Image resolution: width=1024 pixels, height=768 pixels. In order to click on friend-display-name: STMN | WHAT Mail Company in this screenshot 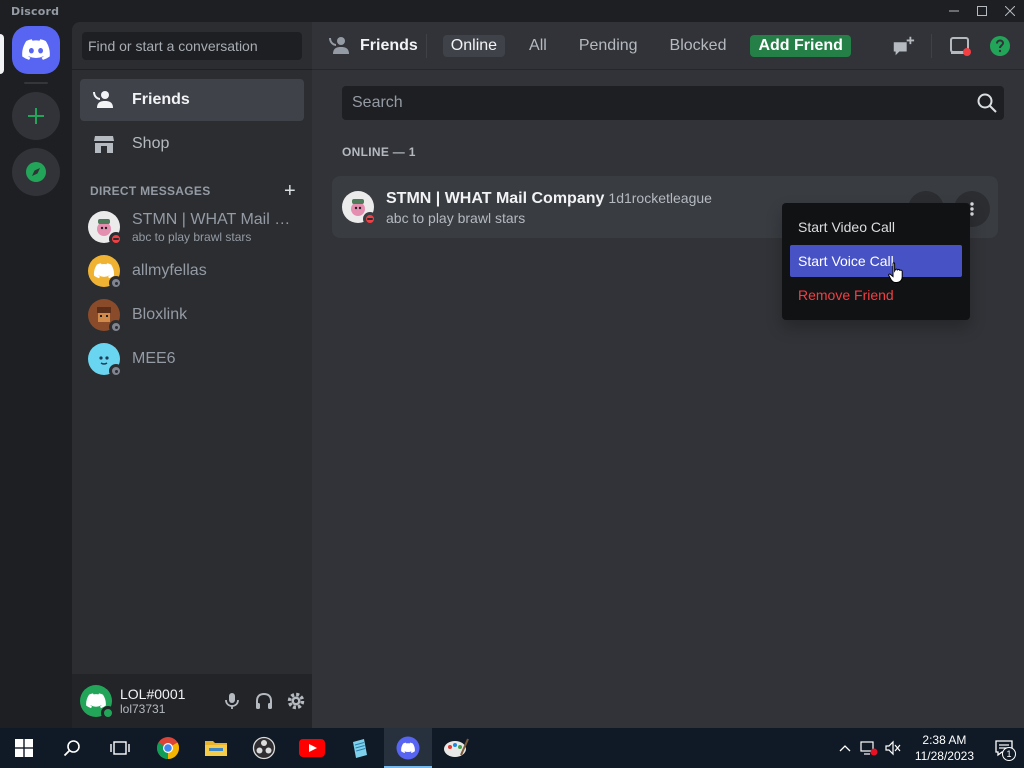, I will do `click(495, 198)`.